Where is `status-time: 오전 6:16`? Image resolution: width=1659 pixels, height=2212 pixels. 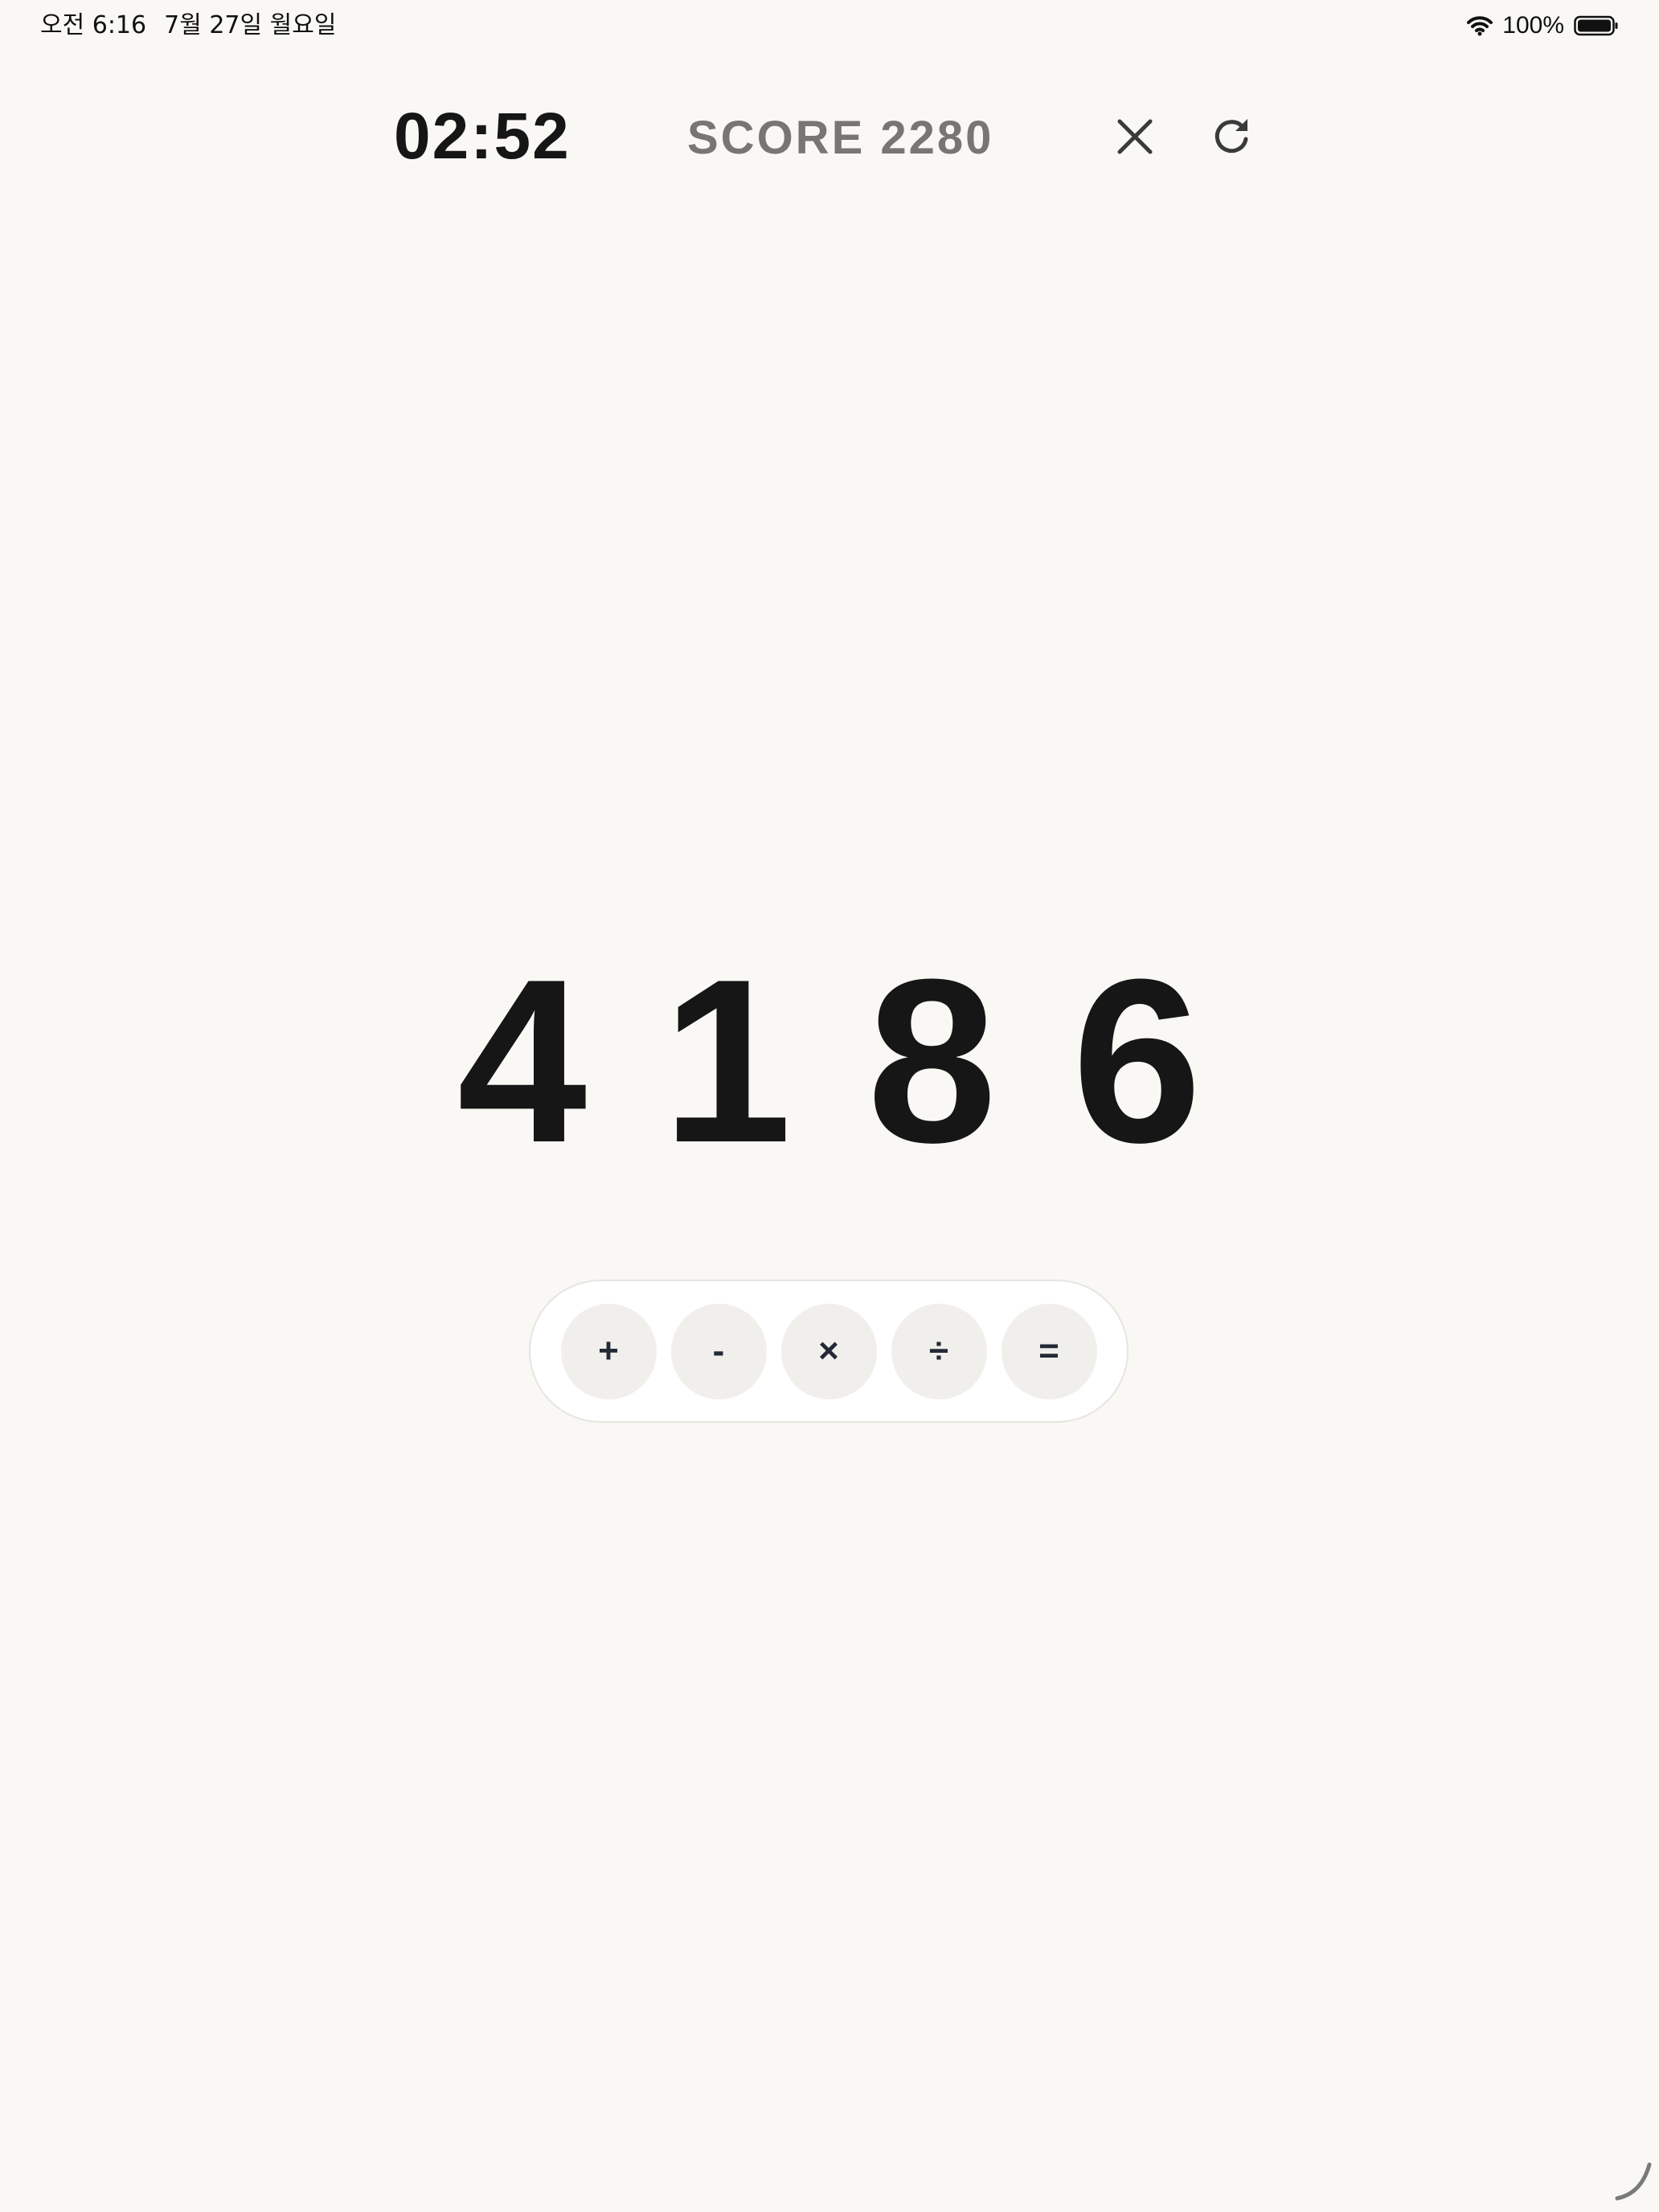 status-time: 오전 6:16 is located at coordinates (93, 25).